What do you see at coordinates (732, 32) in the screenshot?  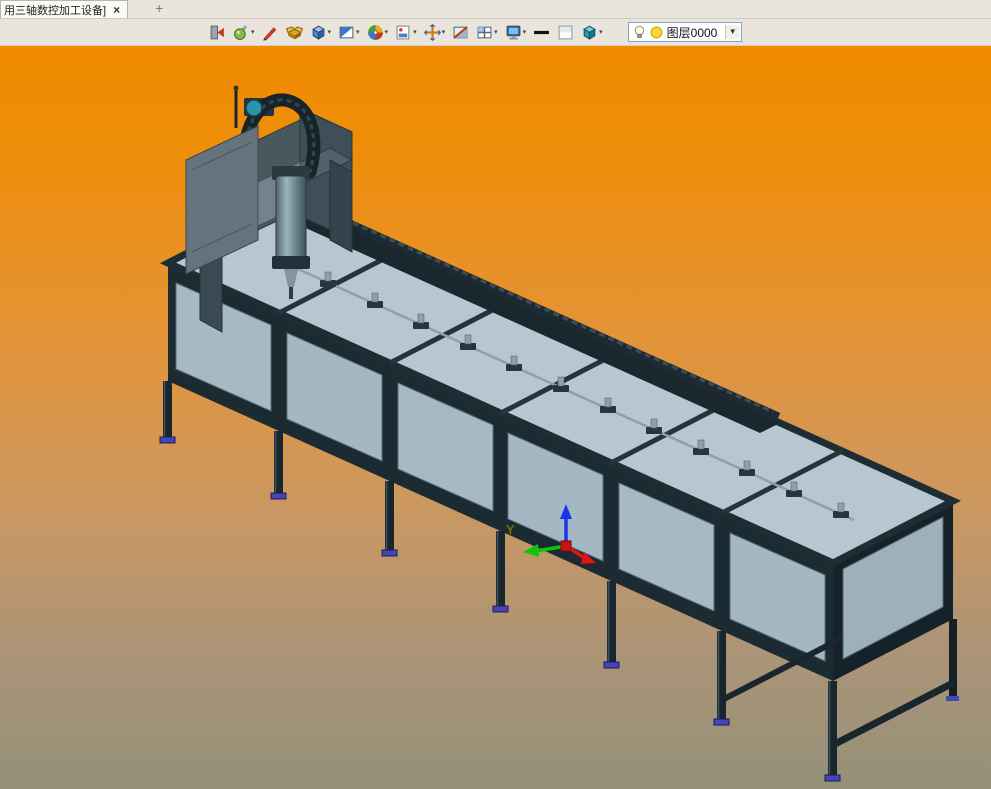 I see `layer-dropdown-caret: ▼` at bounding box center [732, 32].